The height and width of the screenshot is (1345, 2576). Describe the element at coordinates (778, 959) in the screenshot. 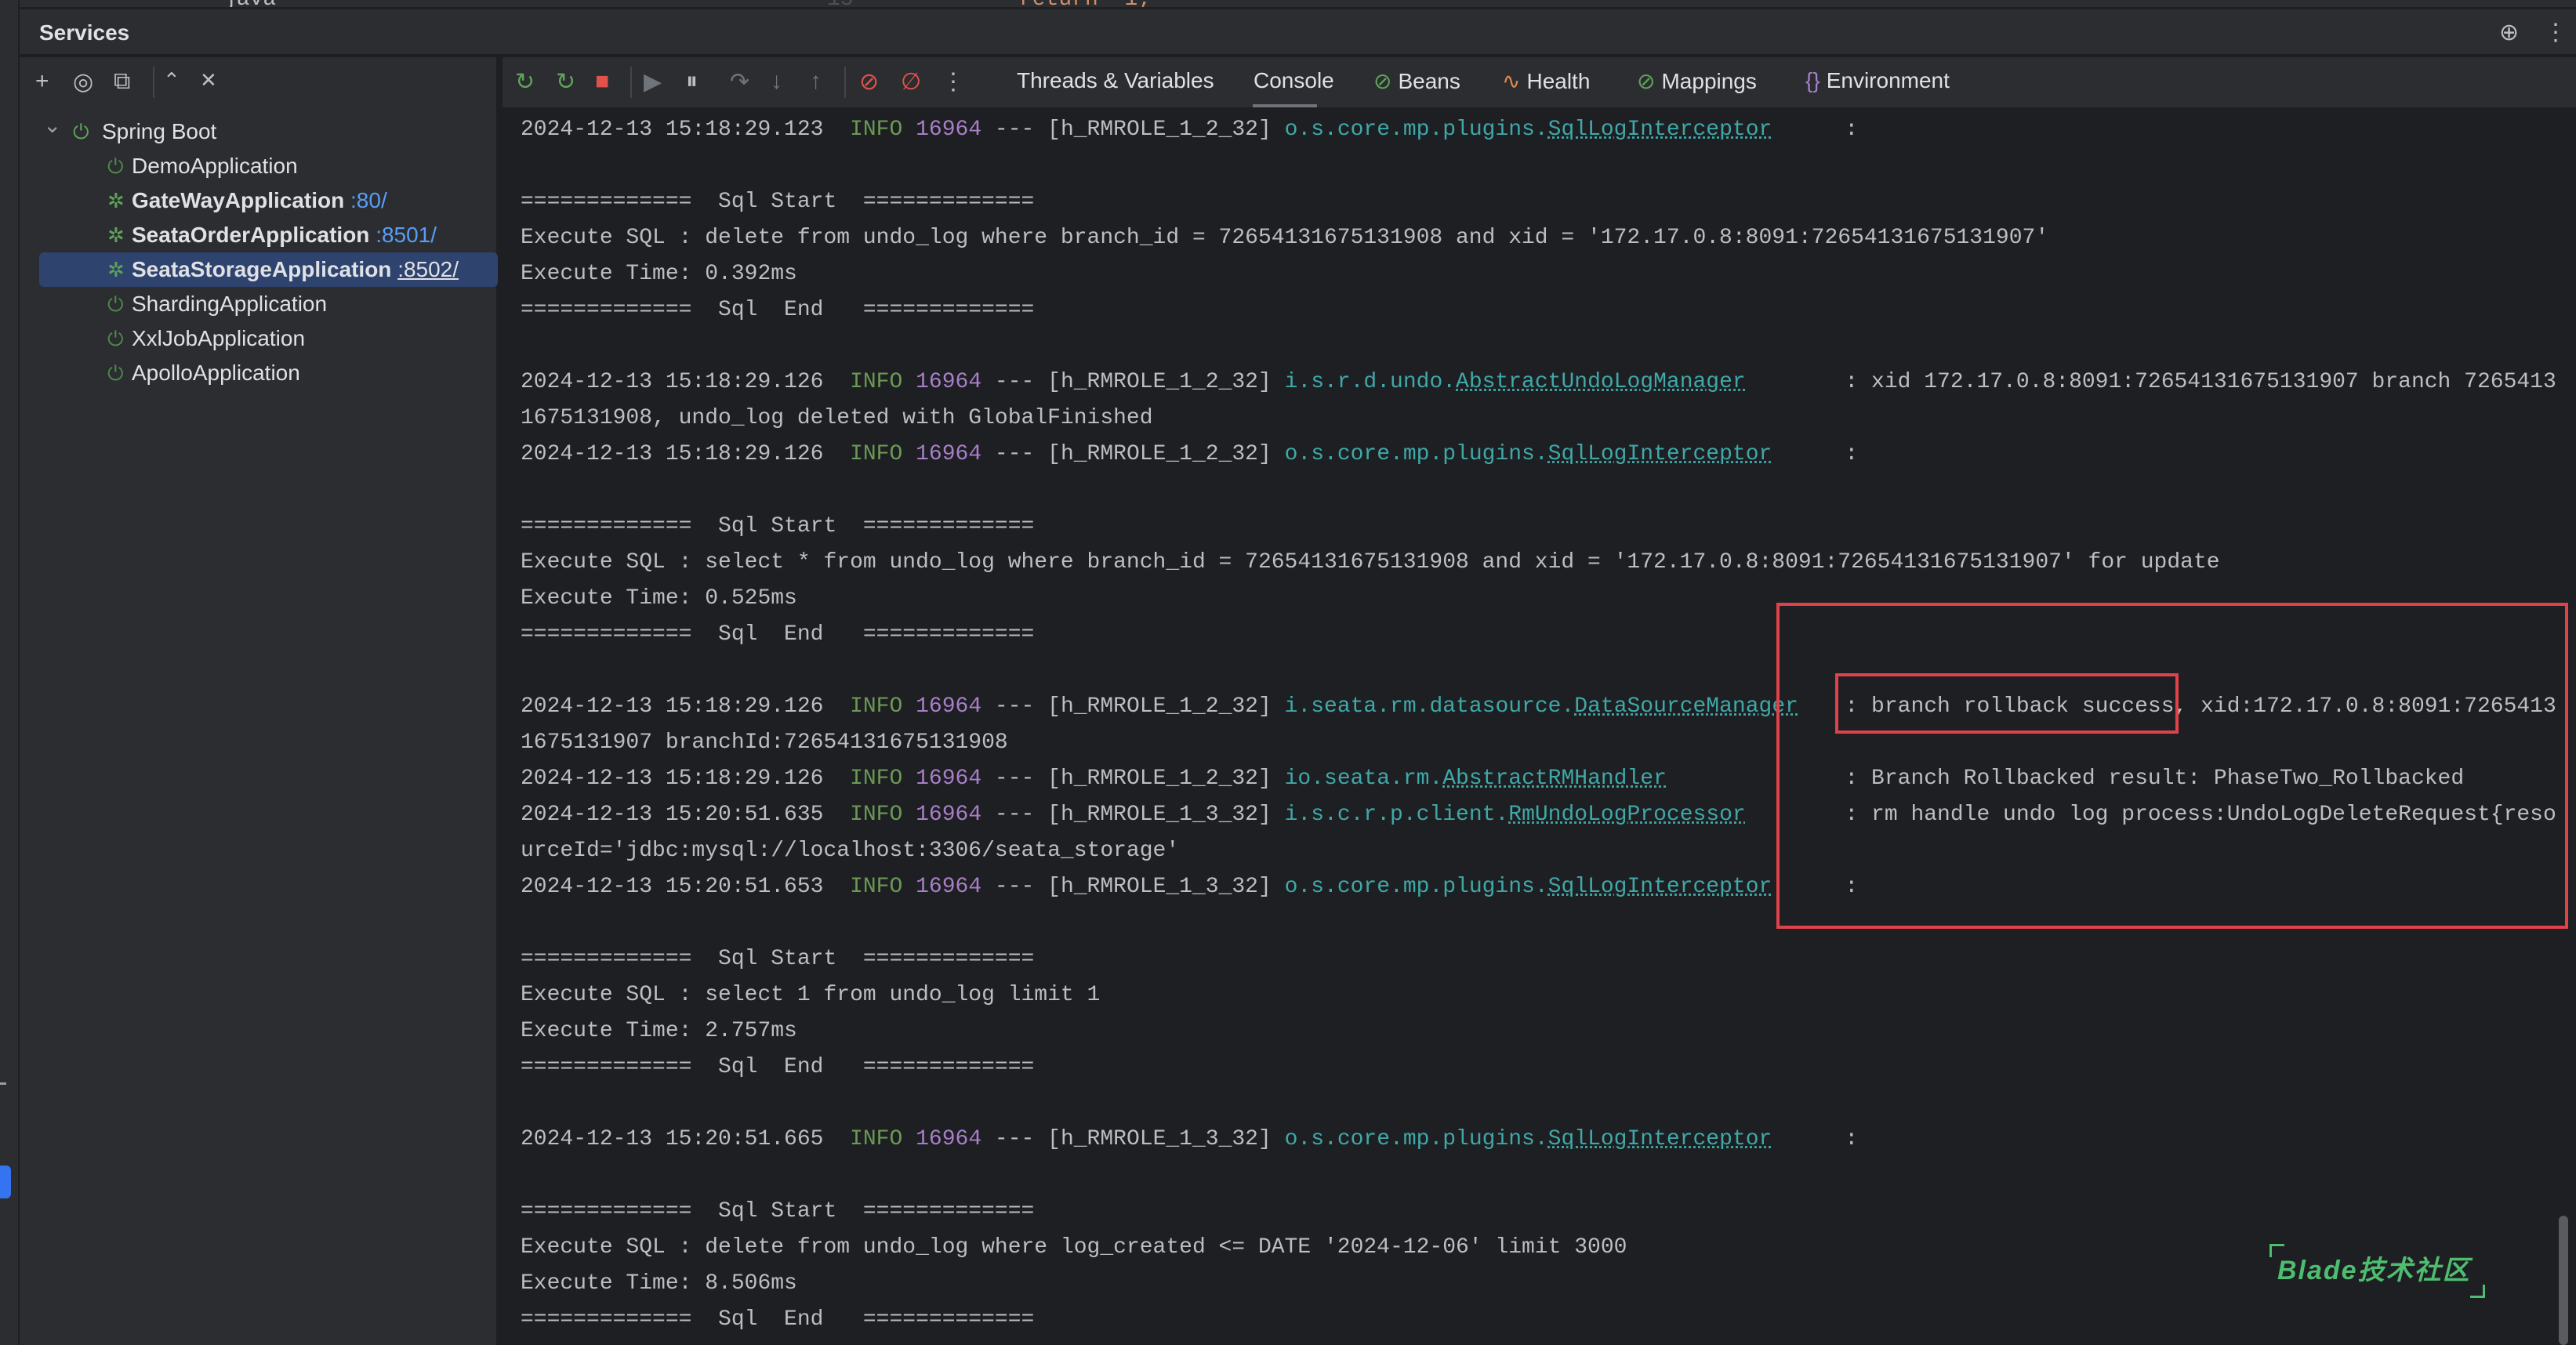

I see `console-text: ============= Sql Start =============` at that location.